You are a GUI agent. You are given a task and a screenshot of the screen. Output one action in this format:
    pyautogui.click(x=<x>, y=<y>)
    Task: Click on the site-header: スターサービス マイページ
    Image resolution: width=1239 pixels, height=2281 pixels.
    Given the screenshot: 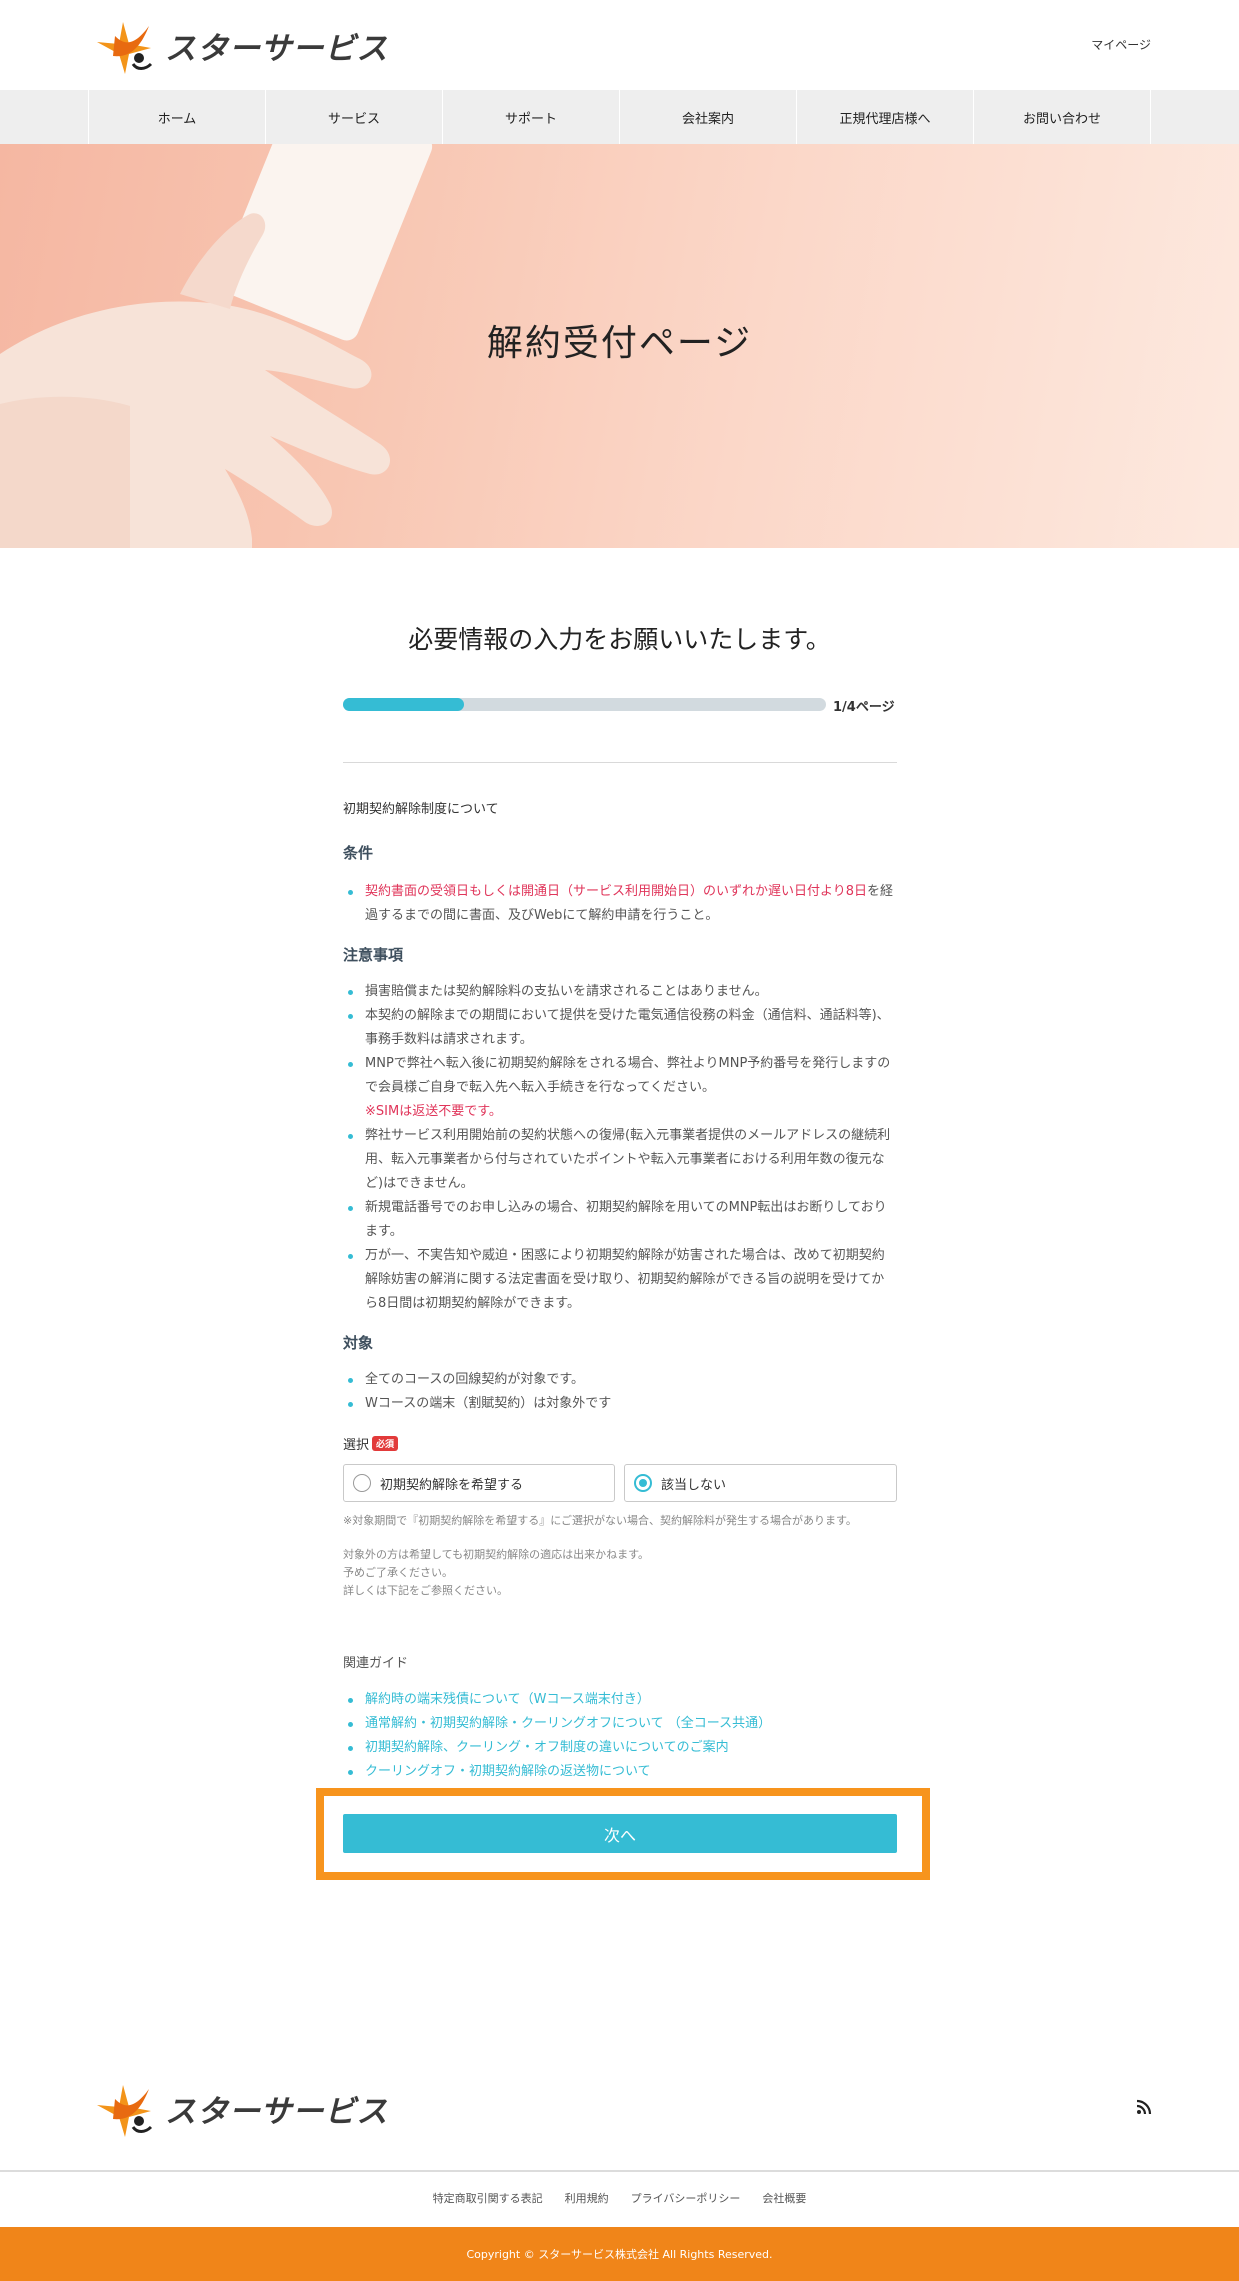 What is the action you would take?
    pyautogui.click(x=619, y=45)
    